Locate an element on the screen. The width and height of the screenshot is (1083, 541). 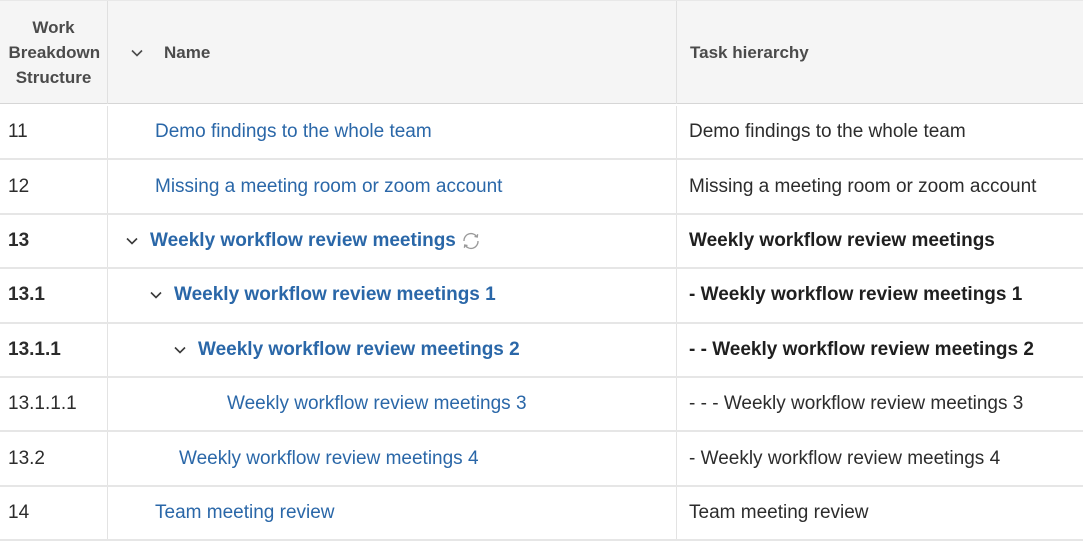
task-name-link: Missing a meeting room or zoom account is located at coordinates (328, 187).